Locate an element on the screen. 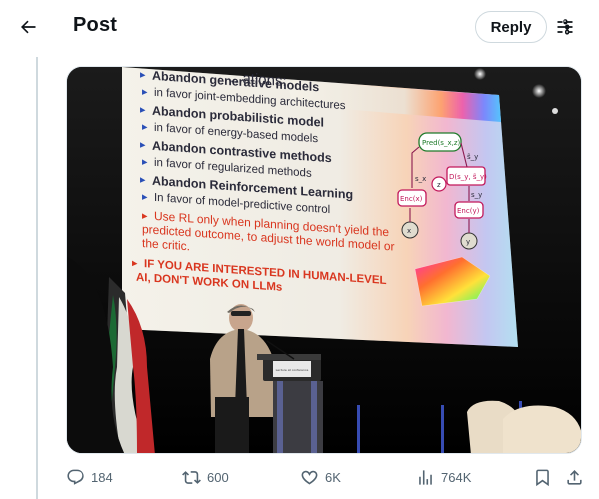  views-chart-icon is located at coordinates (425, 477).